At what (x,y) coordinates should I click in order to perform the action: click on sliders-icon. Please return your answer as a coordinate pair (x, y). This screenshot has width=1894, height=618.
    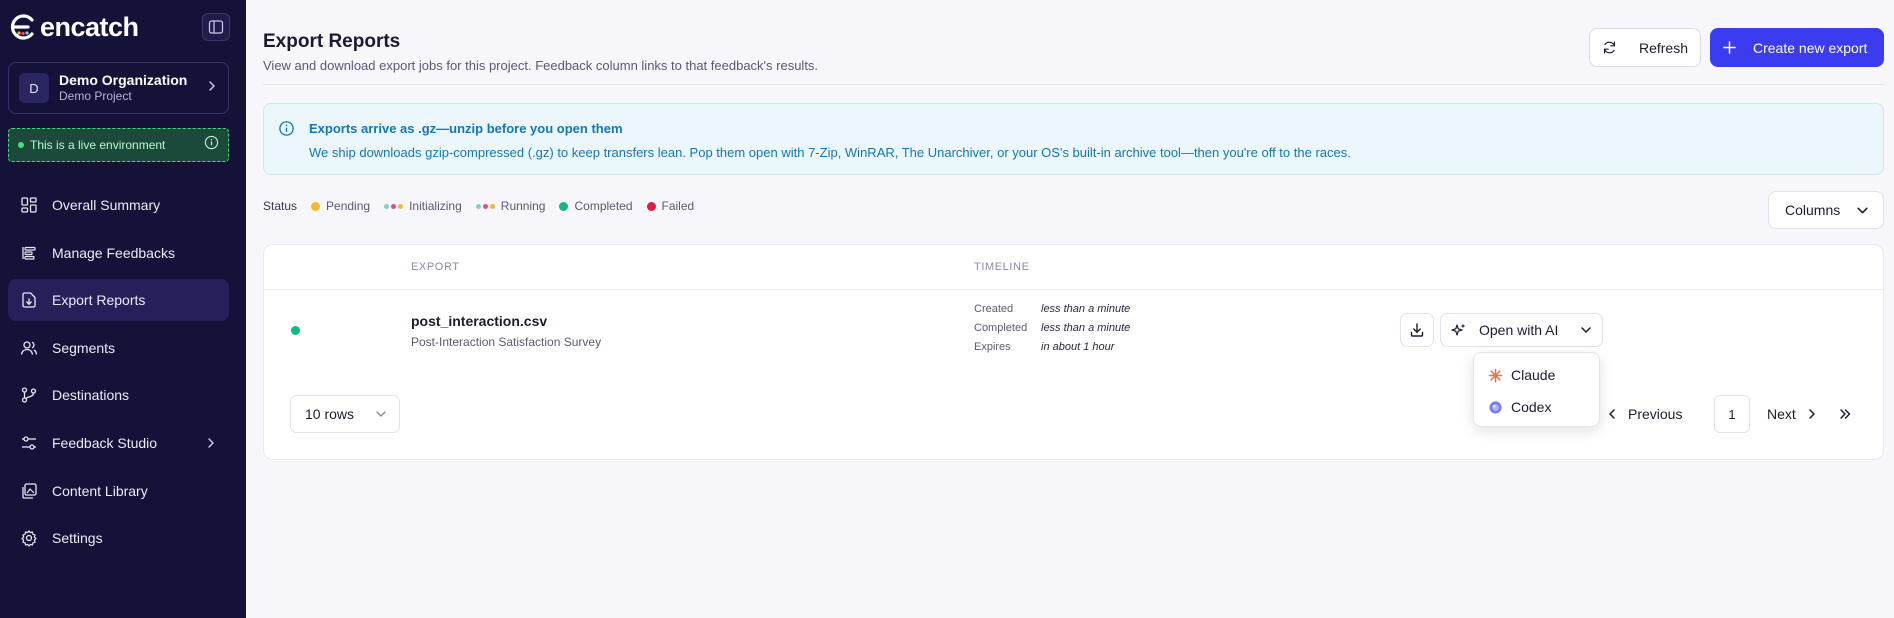
    Looking at the image, I should click on (29, 443).